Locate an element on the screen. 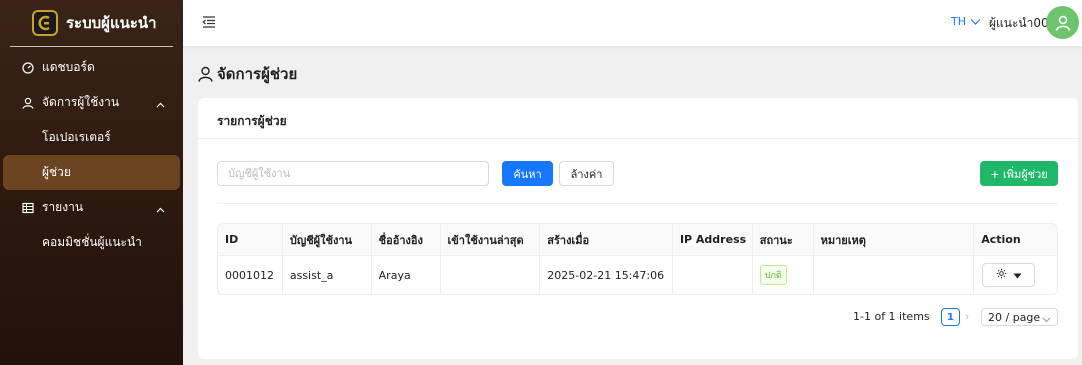  dashboard-icon is located at coordinates (28, 67).